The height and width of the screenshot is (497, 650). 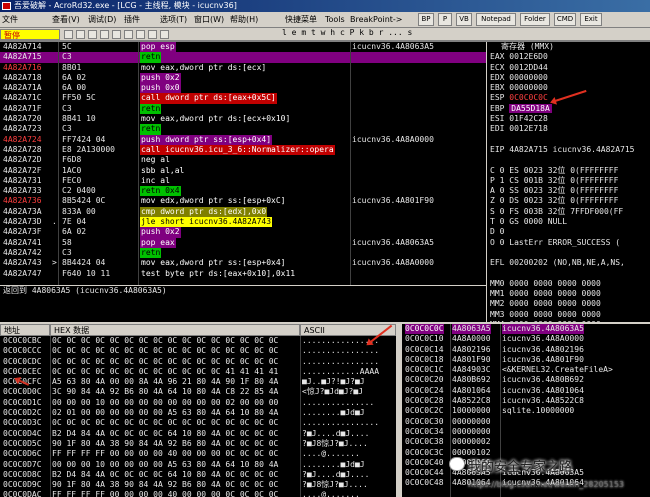 What do you see at coordinates (209, 20) in the screenshot?
I see `menu-window: 窗口(W)` at bounding box center [209, 20].